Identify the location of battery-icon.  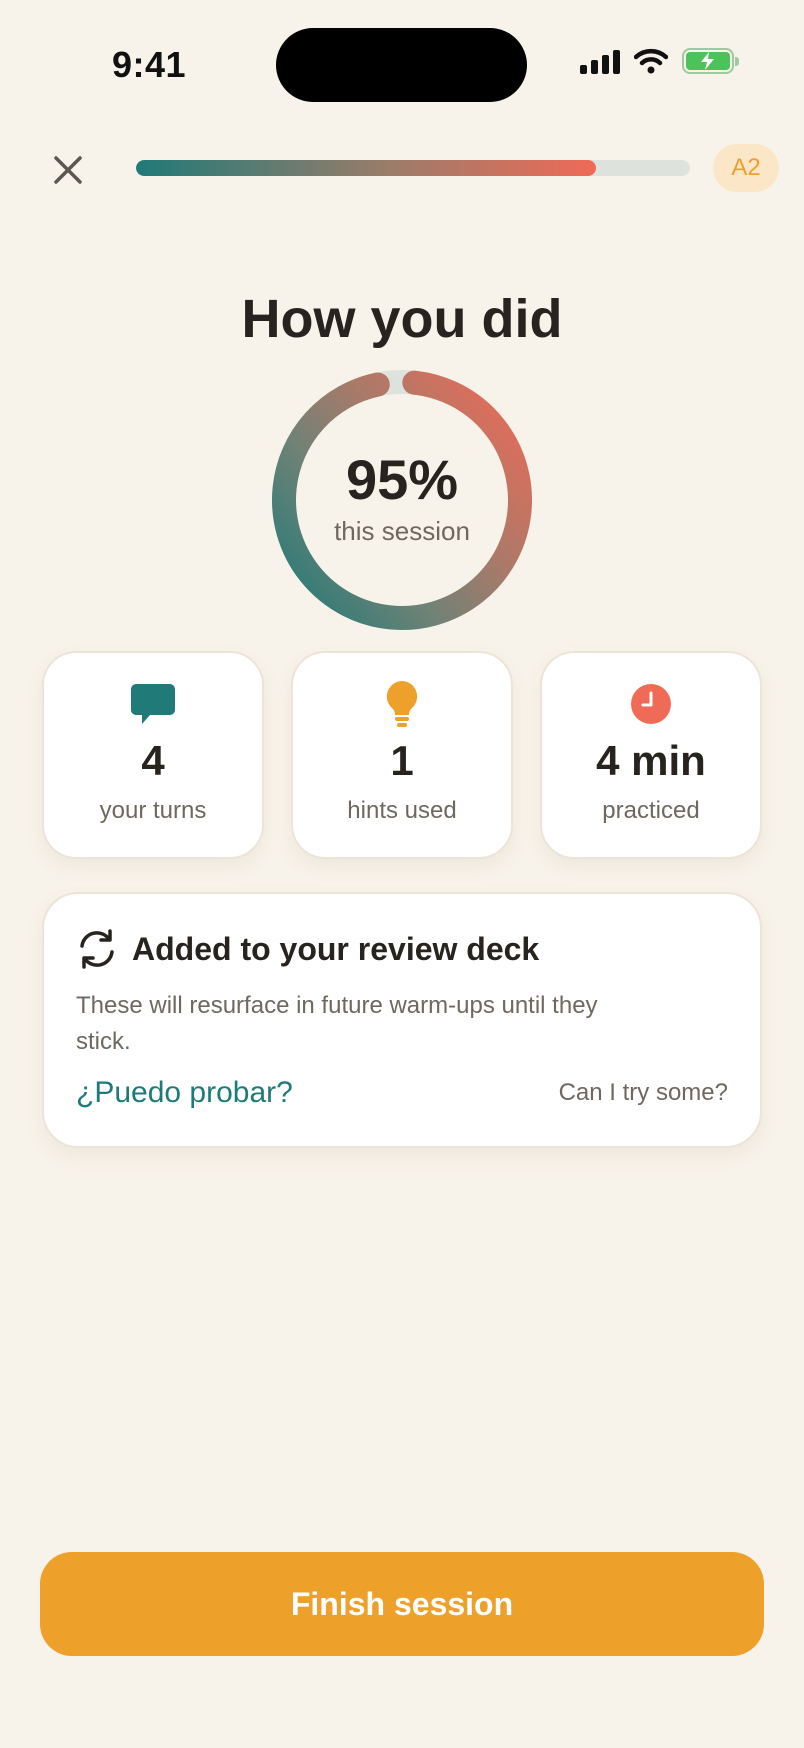
(710, 61).